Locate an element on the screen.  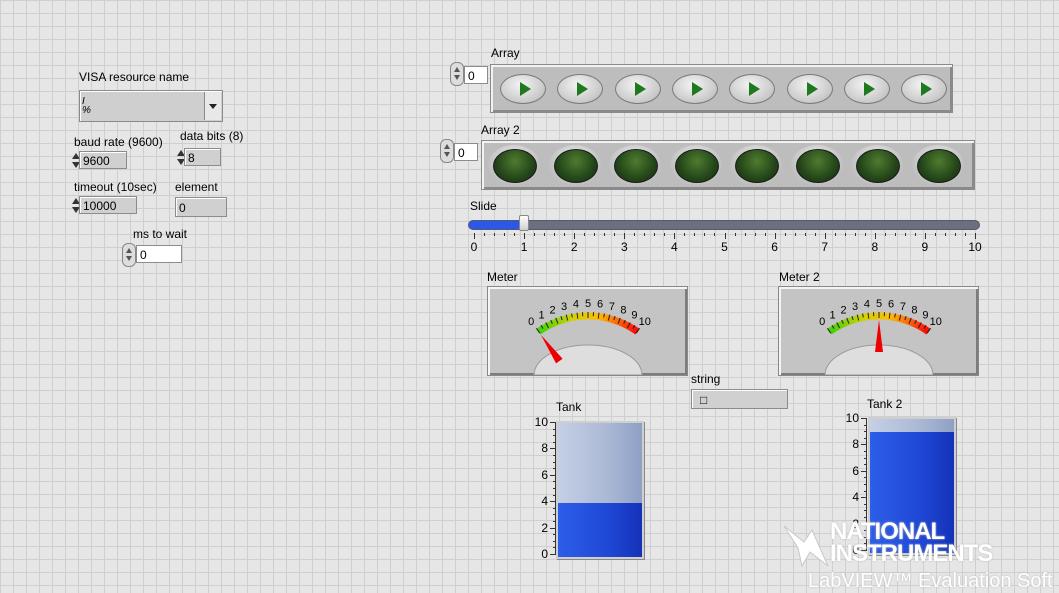
array-2-label: Array 2 is located at coordinates (500, 130).